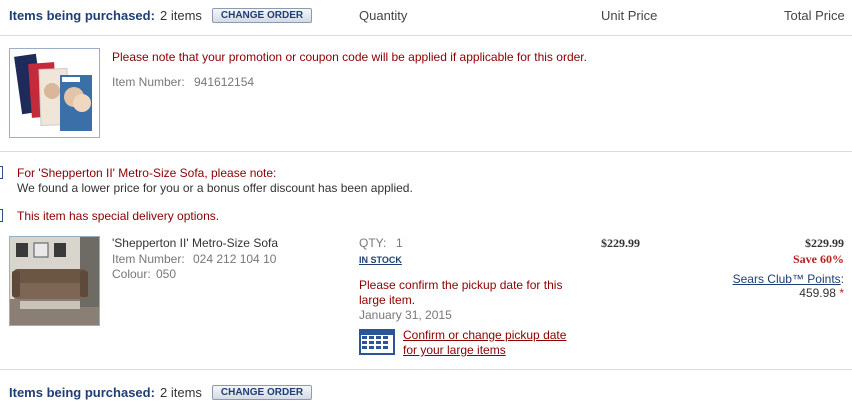 The width and height of the screenshot is (852, 408). I want to click on unit-price: $229.99, so click(620, 243).